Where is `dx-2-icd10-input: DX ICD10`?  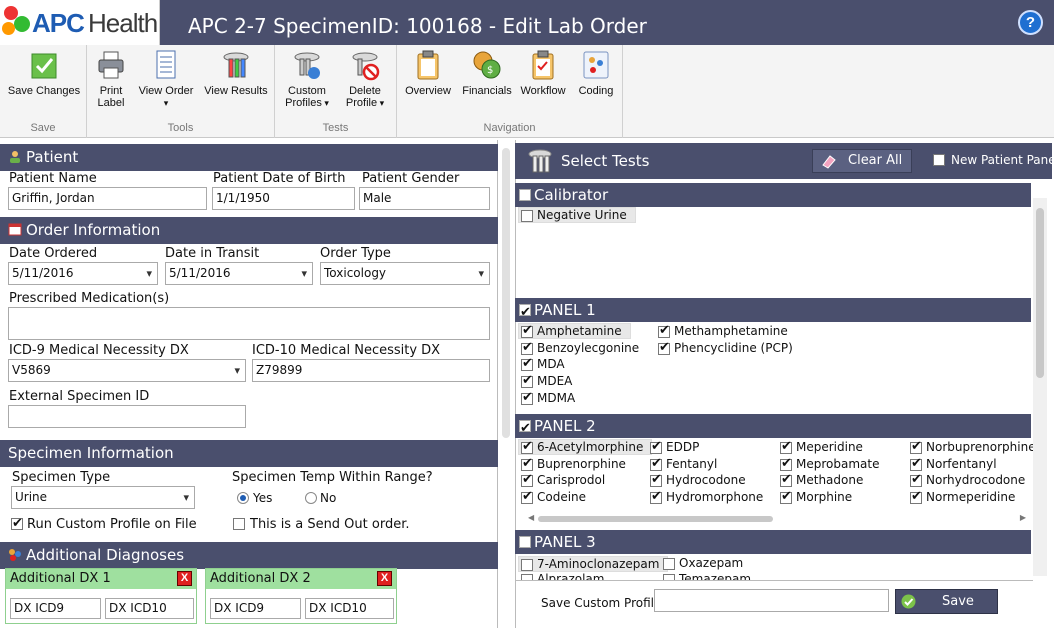
dx-2-icd10-input: DX ICD10 is located at coordinates (349, 608).